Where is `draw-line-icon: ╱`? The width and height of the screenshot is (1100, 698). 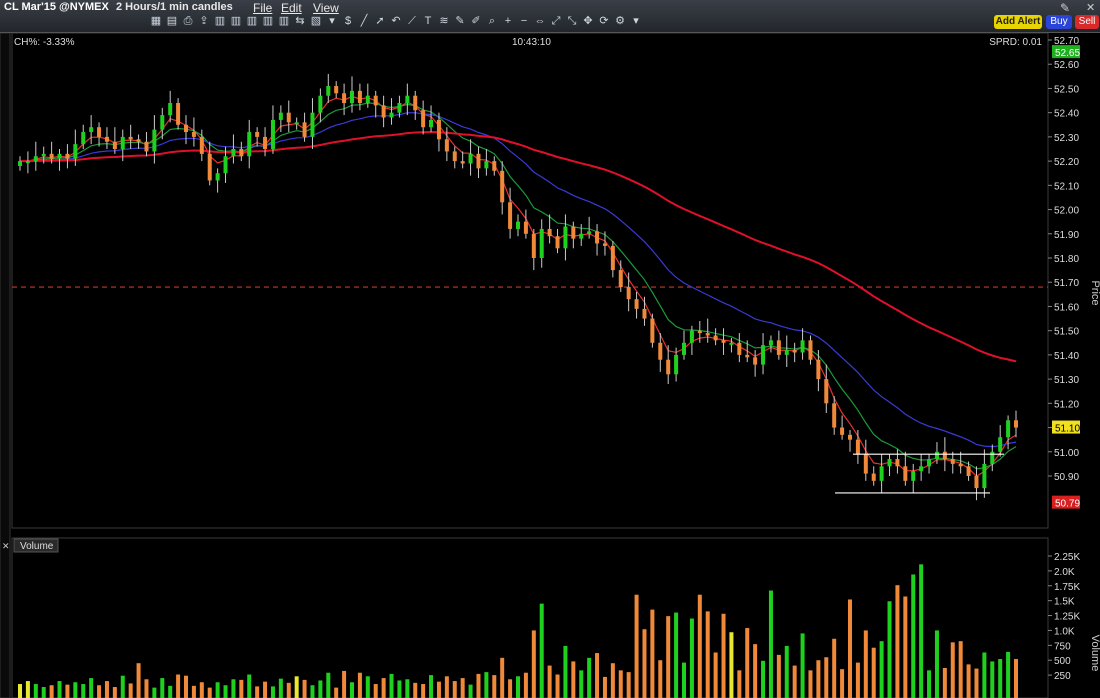 draw-line-icon: ╱ is located at coordinates (364, 21).